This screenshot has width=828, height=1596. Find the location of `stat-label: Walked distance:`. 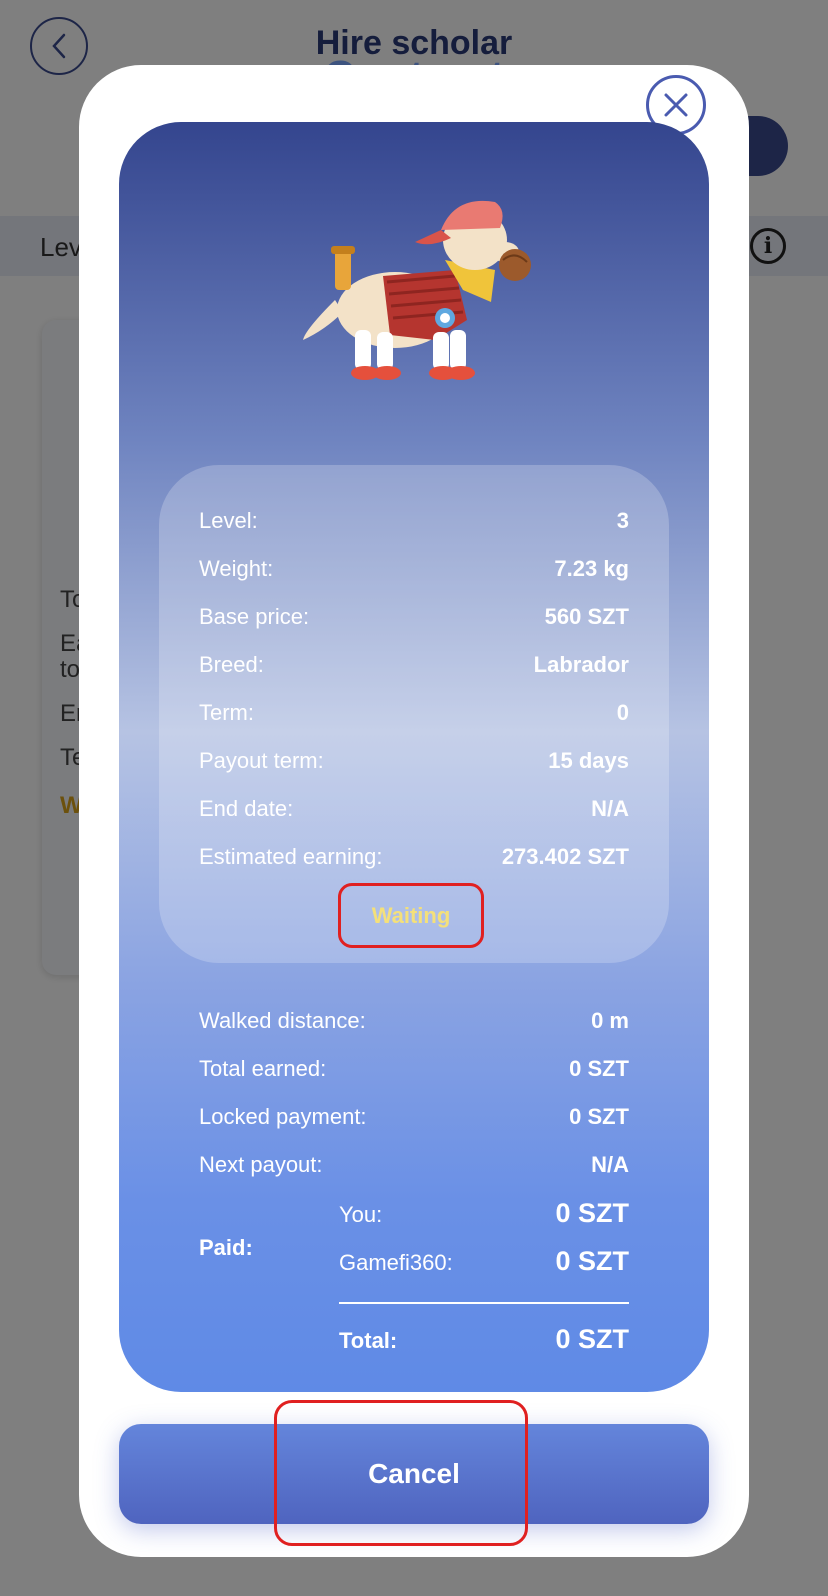

stat-label: Walked distance: is located at coordinates (282, 1020).